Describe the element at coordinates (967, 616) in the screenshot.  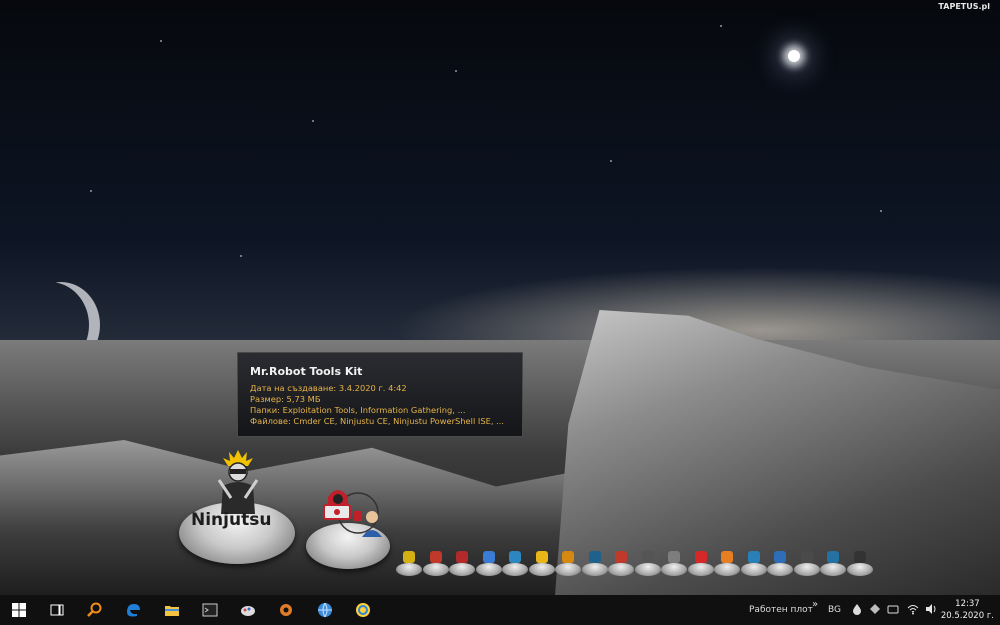
I see `clock-date: 20.5.2020 г.` at that location.